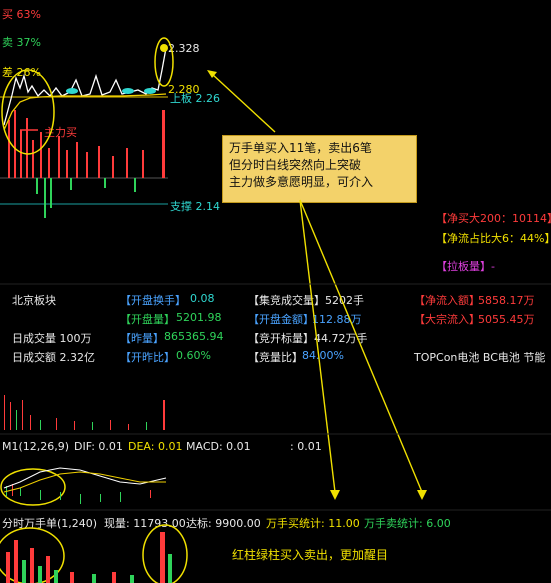  Describe the element at coordinates (85, 112) in the screenshot. I see `average-line` at that location.